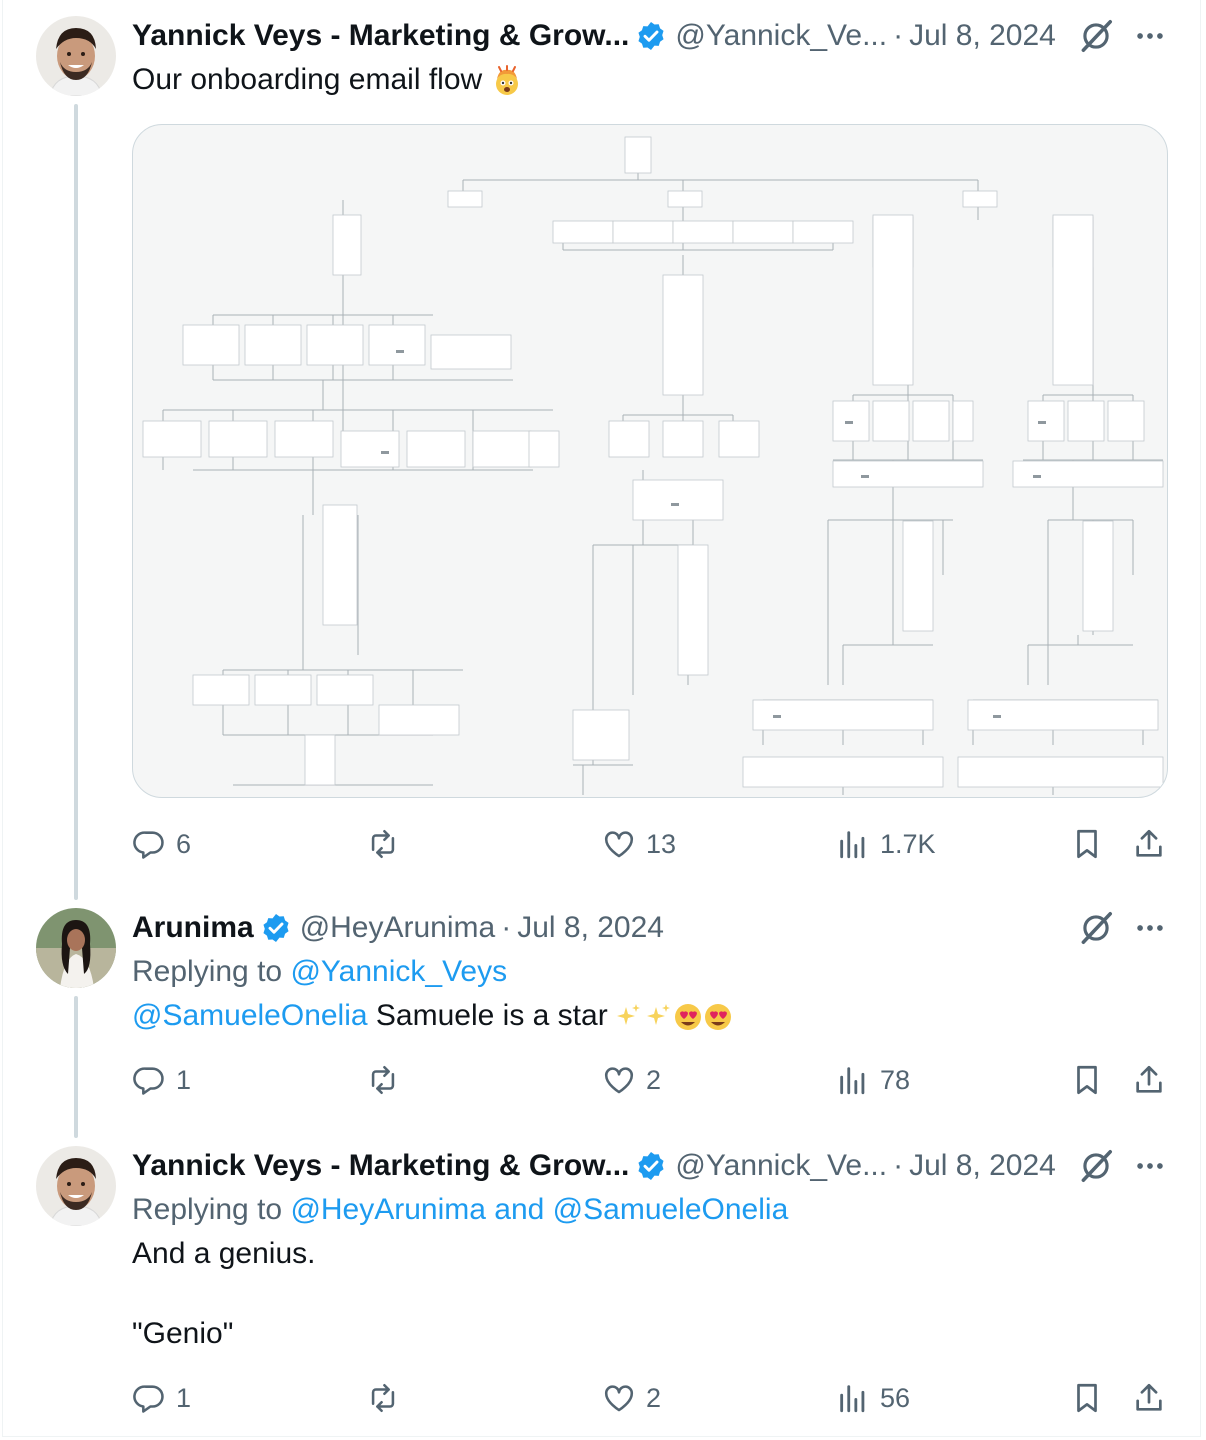 This screenshot has height=1440, width=1206. What do you see at coordinates (873, 1398) in the screenshot?
I see `views-button: 56` at bounding box center [873, 1398].